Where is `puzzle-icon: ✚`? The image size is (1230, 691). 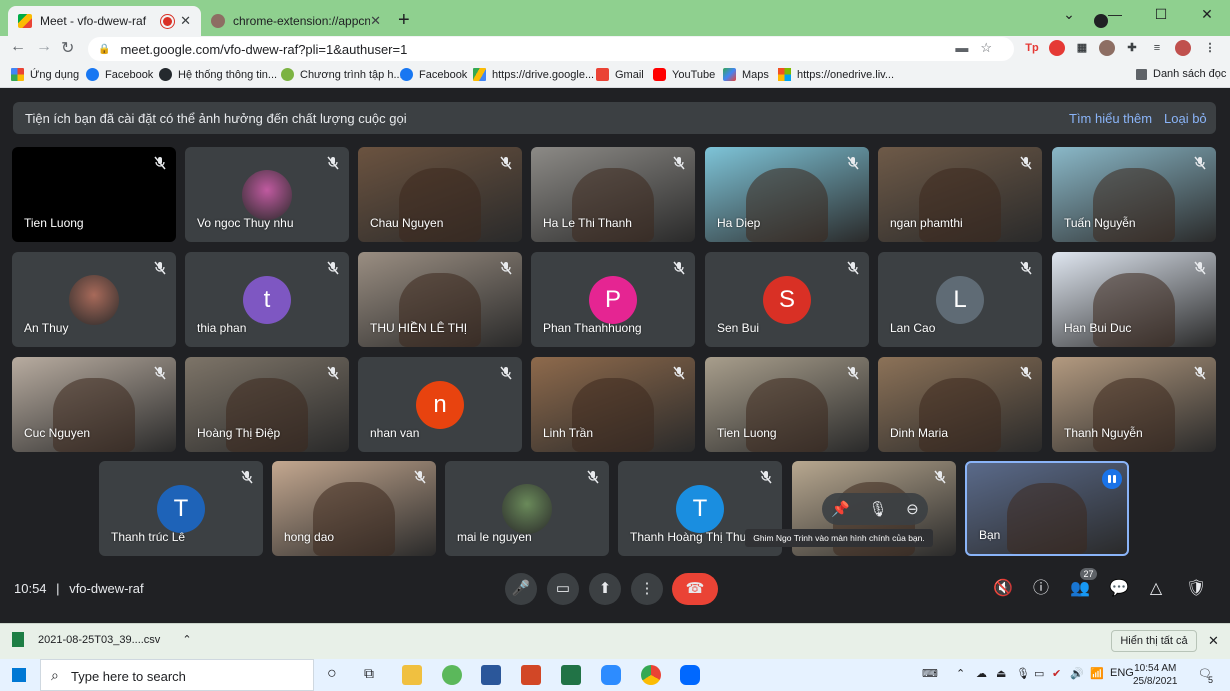
puzzle-icon: ✚ is located at coordinates (1132, 48).